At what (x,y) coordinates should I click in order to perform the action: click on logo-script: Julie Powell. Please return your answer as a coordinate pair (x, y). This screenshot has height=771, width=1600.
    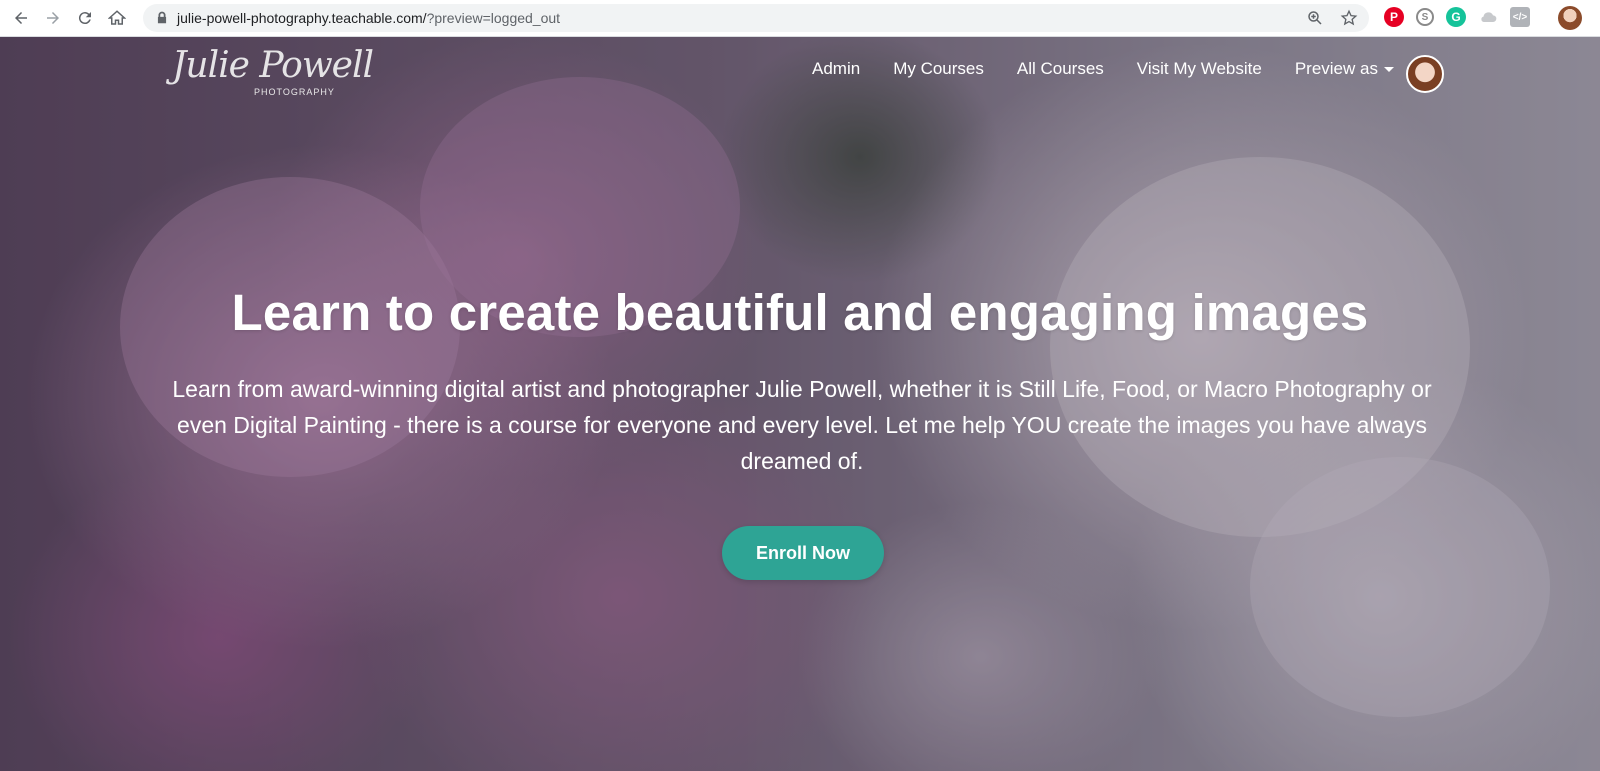
    Looking at the image, I should click on (273, 65).